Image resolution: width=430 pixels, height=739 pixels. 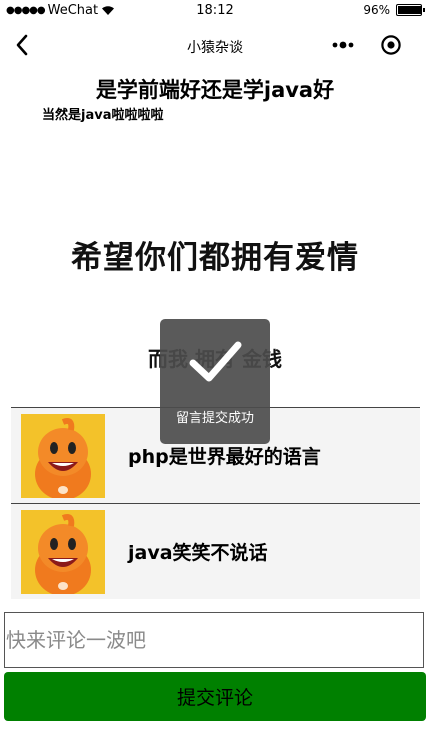 I want to click on comment-input, so click(x=214, y=640).